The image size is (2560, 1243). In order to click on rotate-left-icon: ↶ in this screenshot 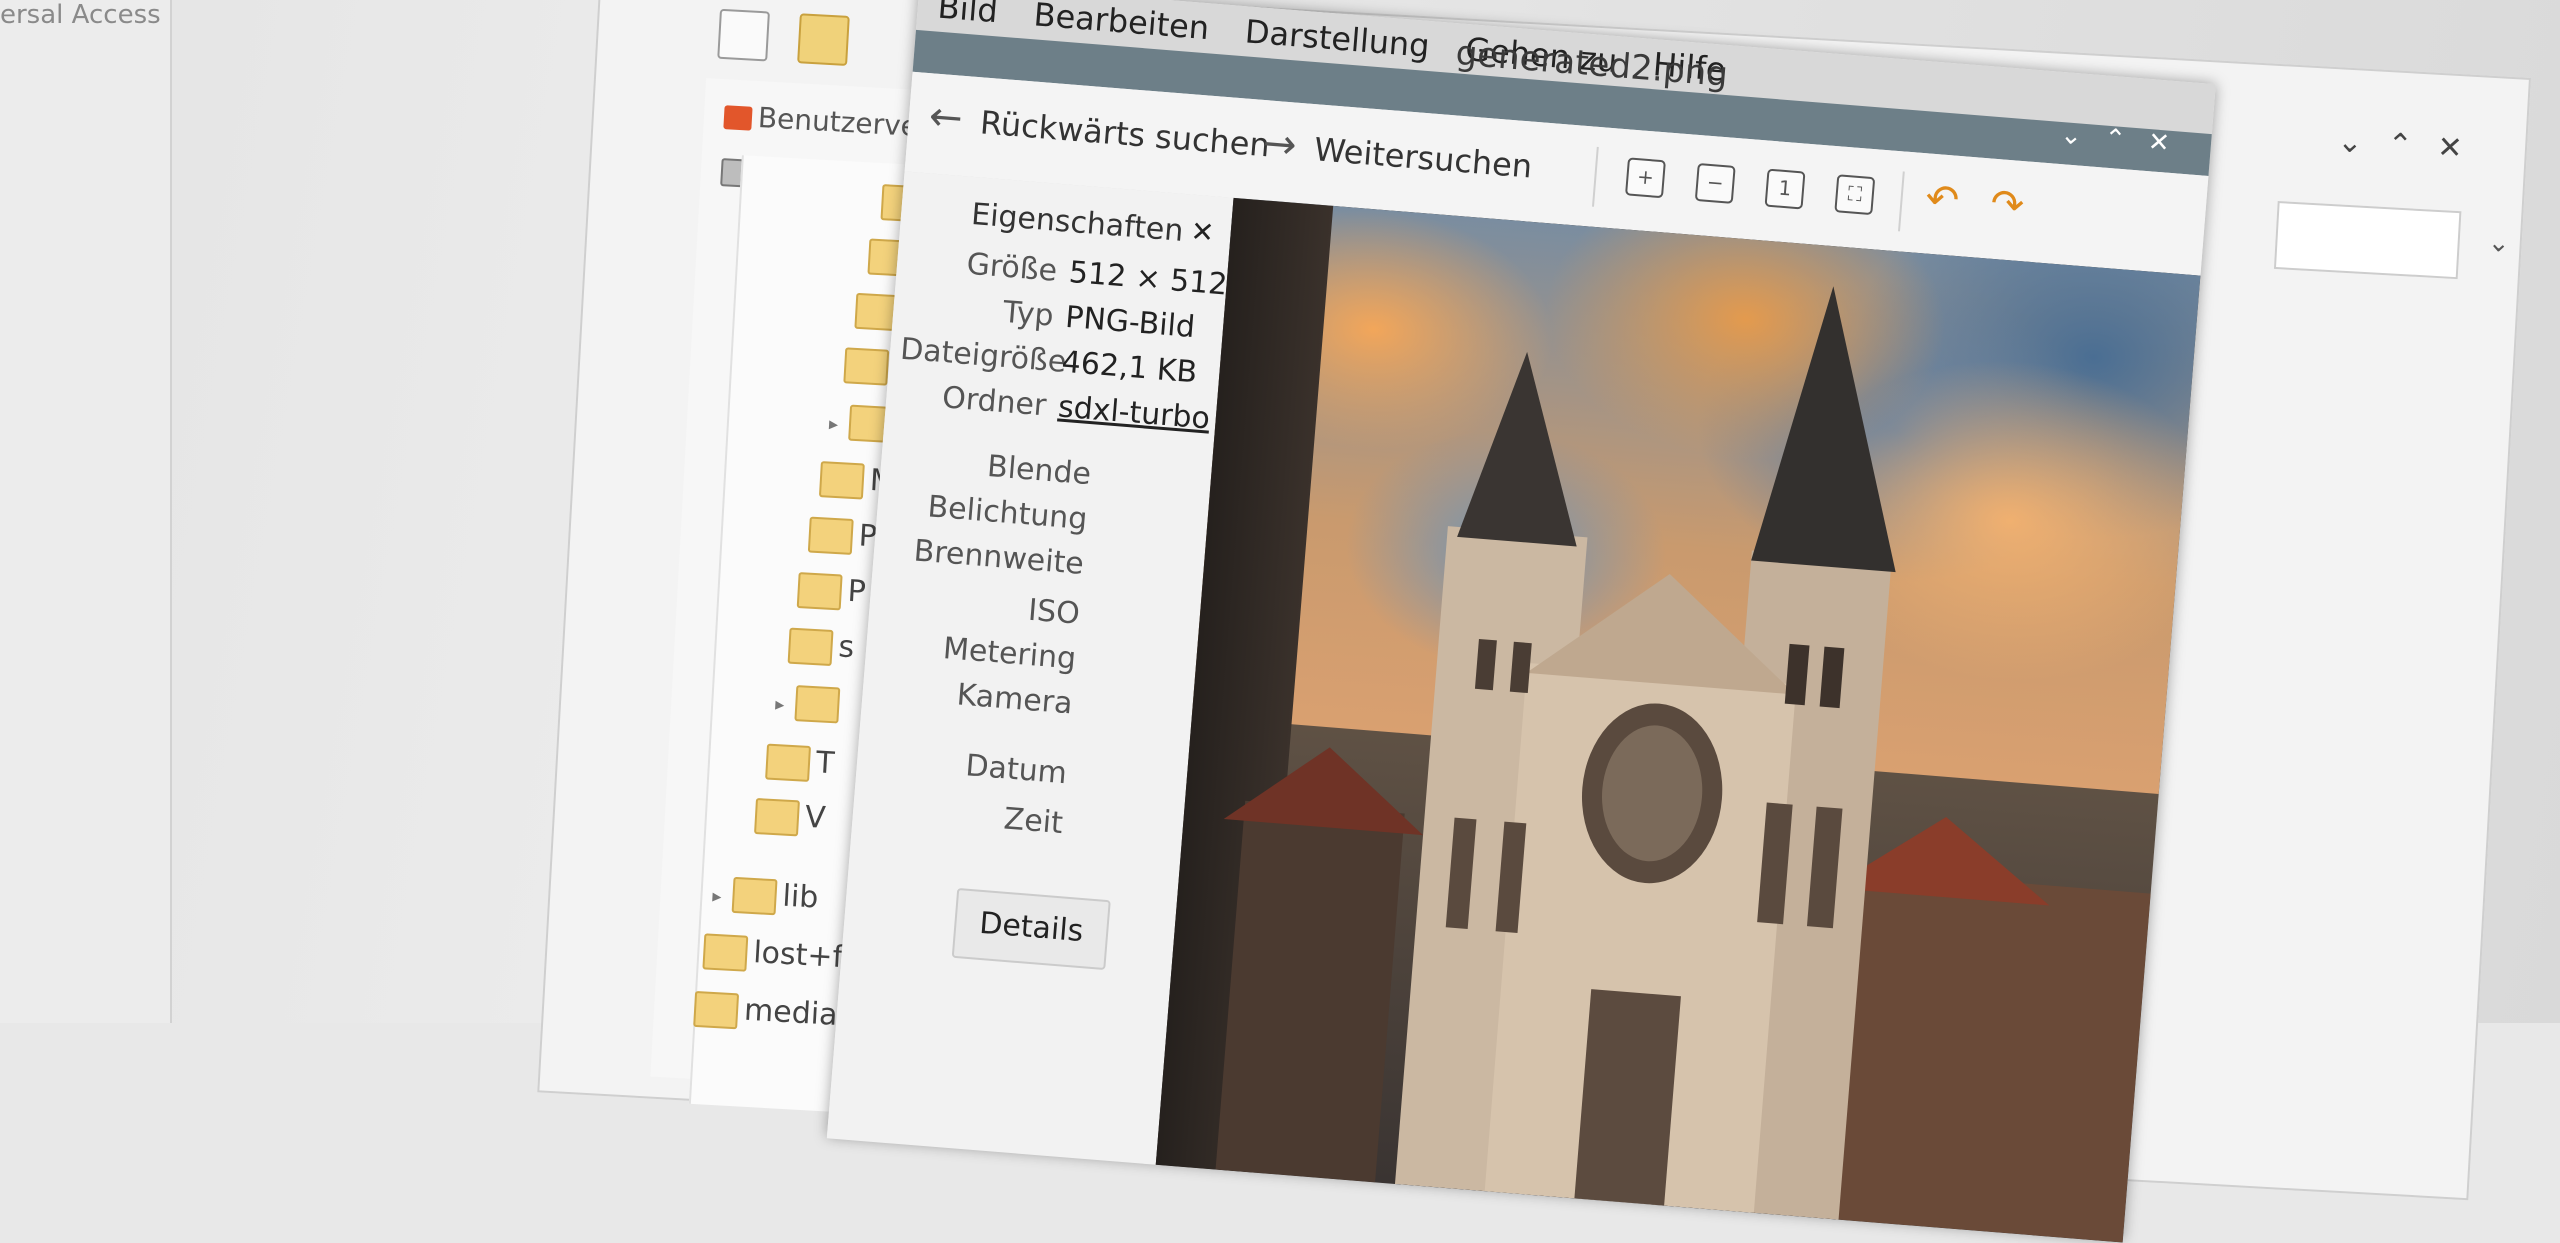, I will do `click(1942, 199)`.